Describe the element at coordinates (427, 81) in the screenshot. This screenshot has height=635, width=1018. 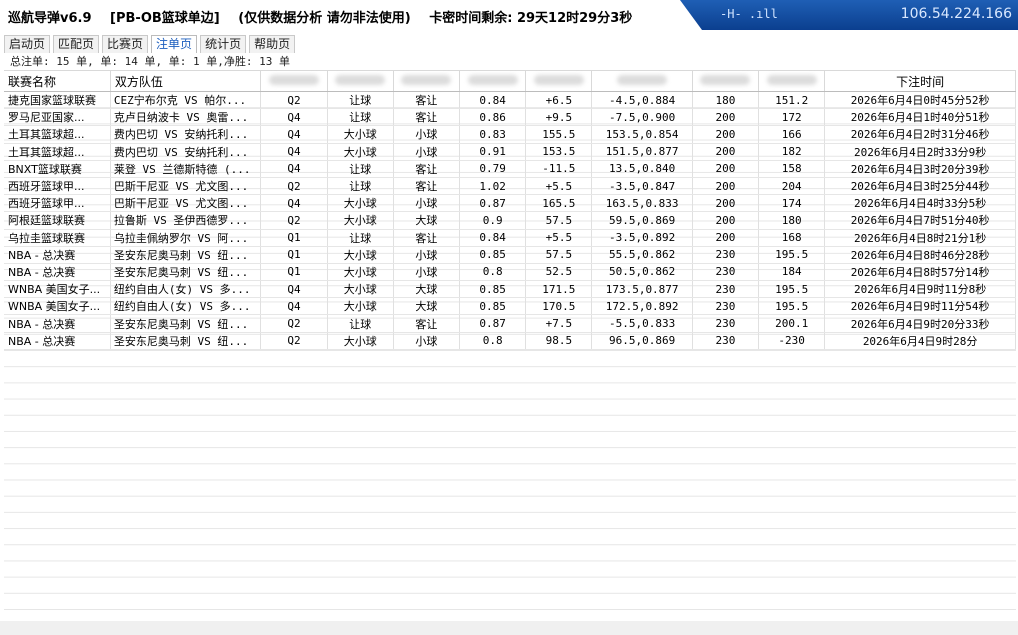
I see `col-side` at that location.